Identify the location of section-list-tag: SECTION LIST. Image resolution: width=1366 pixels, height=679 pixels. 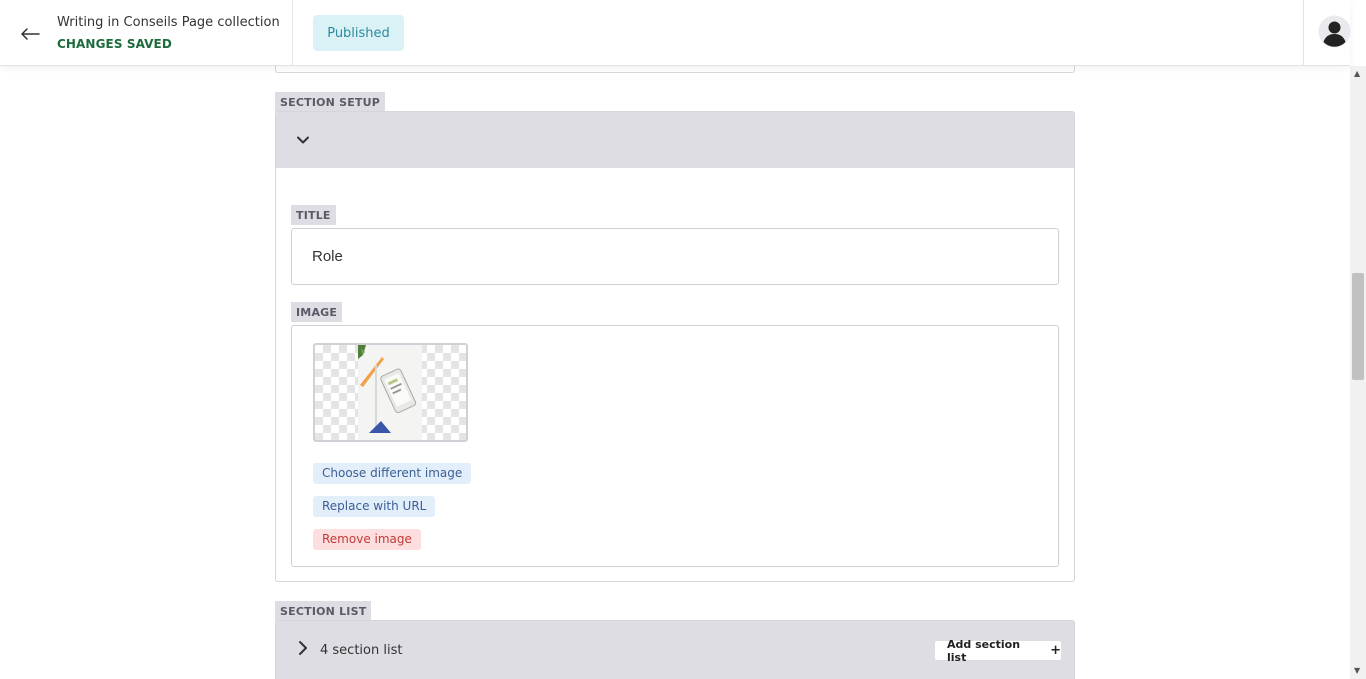
(323, 611).